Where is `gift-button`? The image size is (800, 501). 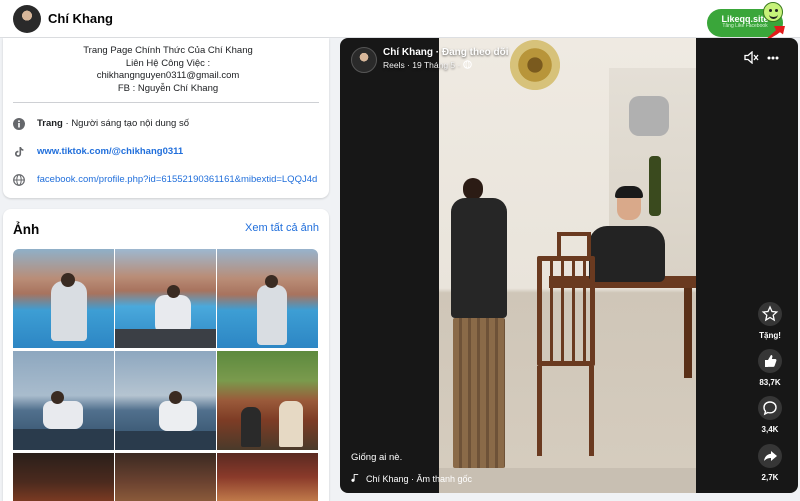
gift-button is located at coordinates (770, 314).